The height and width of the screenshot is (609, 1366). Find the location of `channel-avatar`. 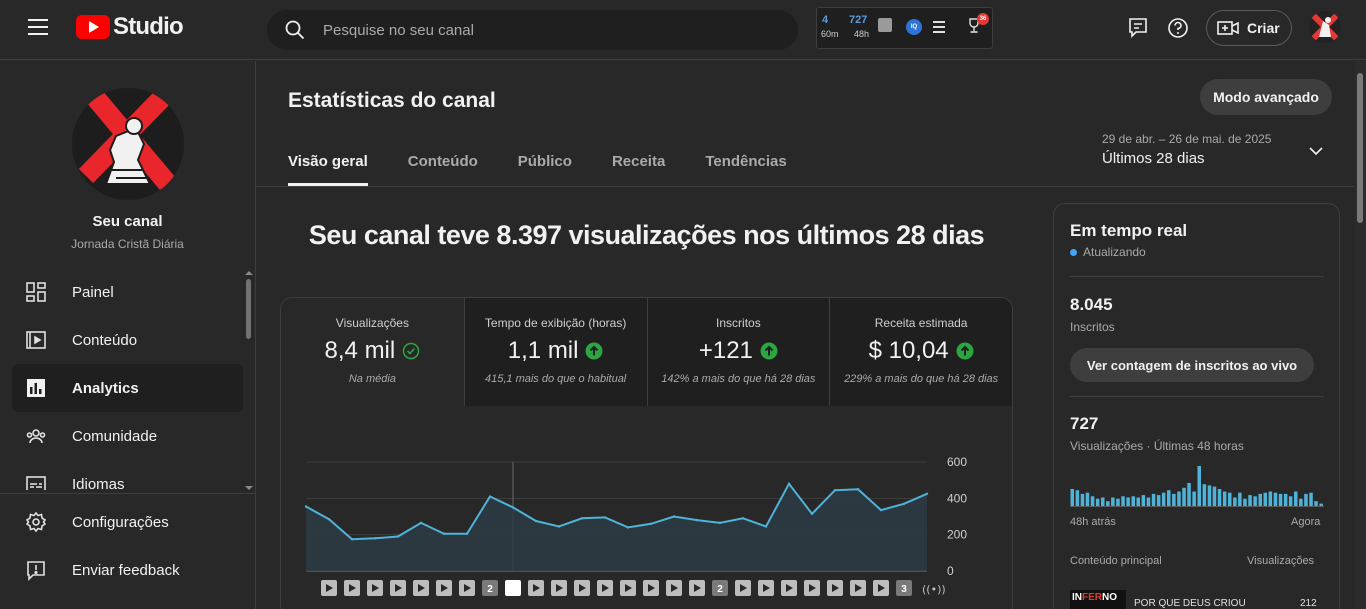

channel-avatar is located at coordinates (128, 144).